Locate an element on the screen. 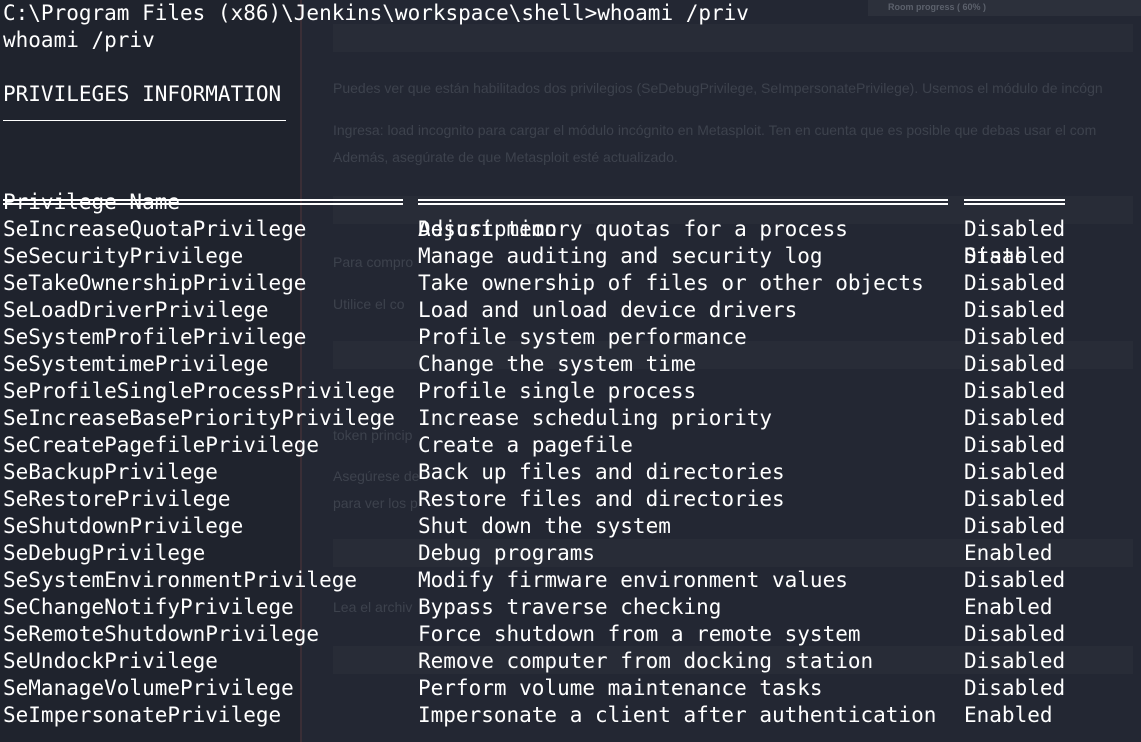  description-cell: Manage auditing and security log is located at coordinates (620, 256).